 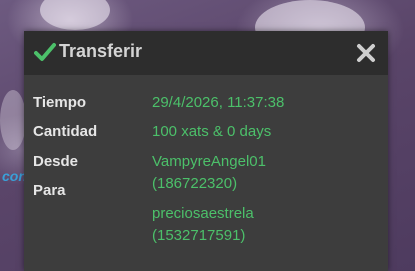 What do you see at coordinates (65, 131) in the screenshot?
I see `amount-label: Cantidad` at bounding box center [65, 131].